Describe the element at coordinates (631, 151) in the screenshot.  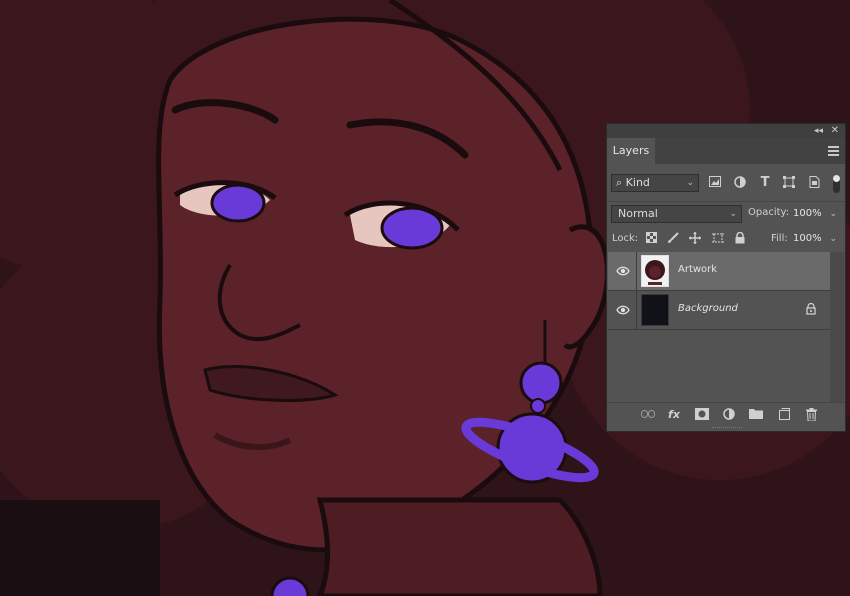
I see `tab-layers: Layers` at that location.